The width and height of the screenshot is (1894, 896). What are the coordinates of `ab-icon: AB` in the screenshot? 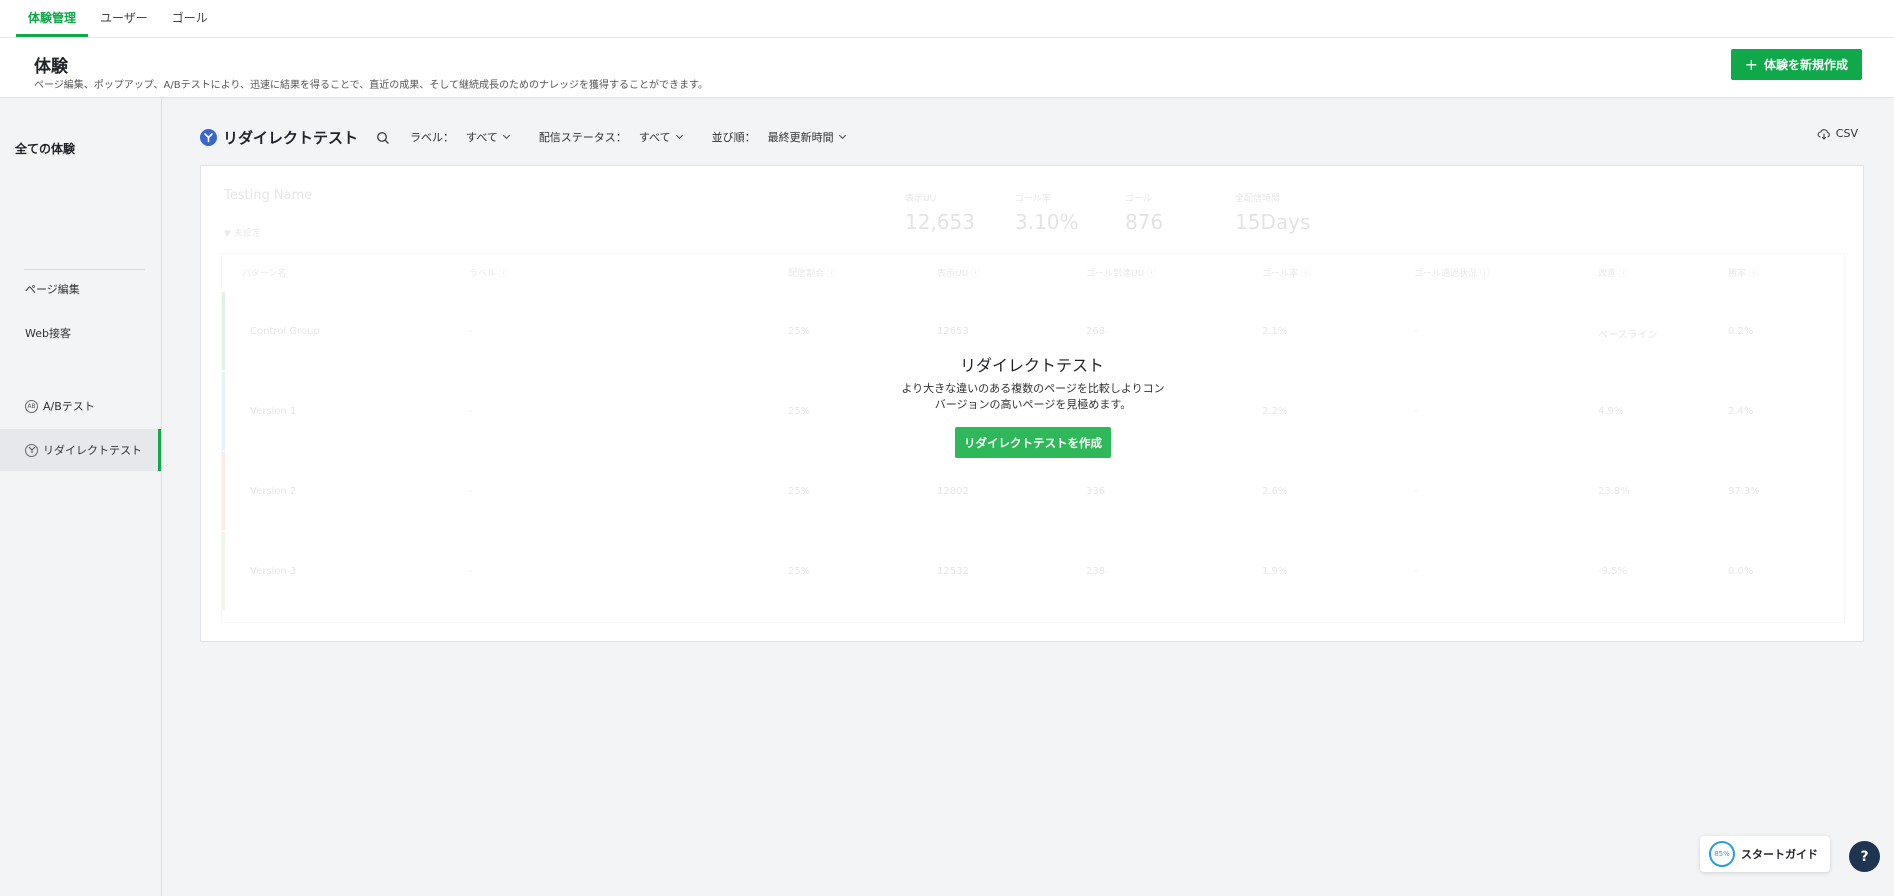 It's located at (31, 406).